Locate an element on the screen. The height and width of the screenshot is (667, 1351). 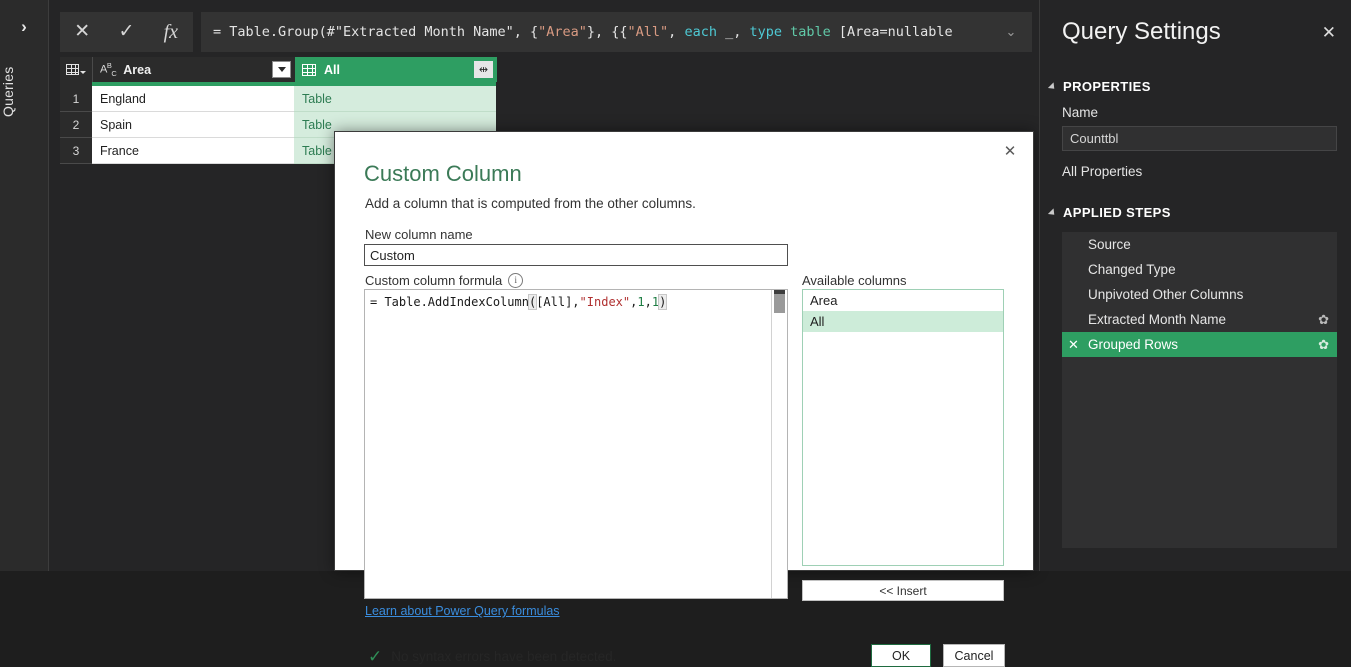
row-number: 3 is located at coordinates (76, 151).